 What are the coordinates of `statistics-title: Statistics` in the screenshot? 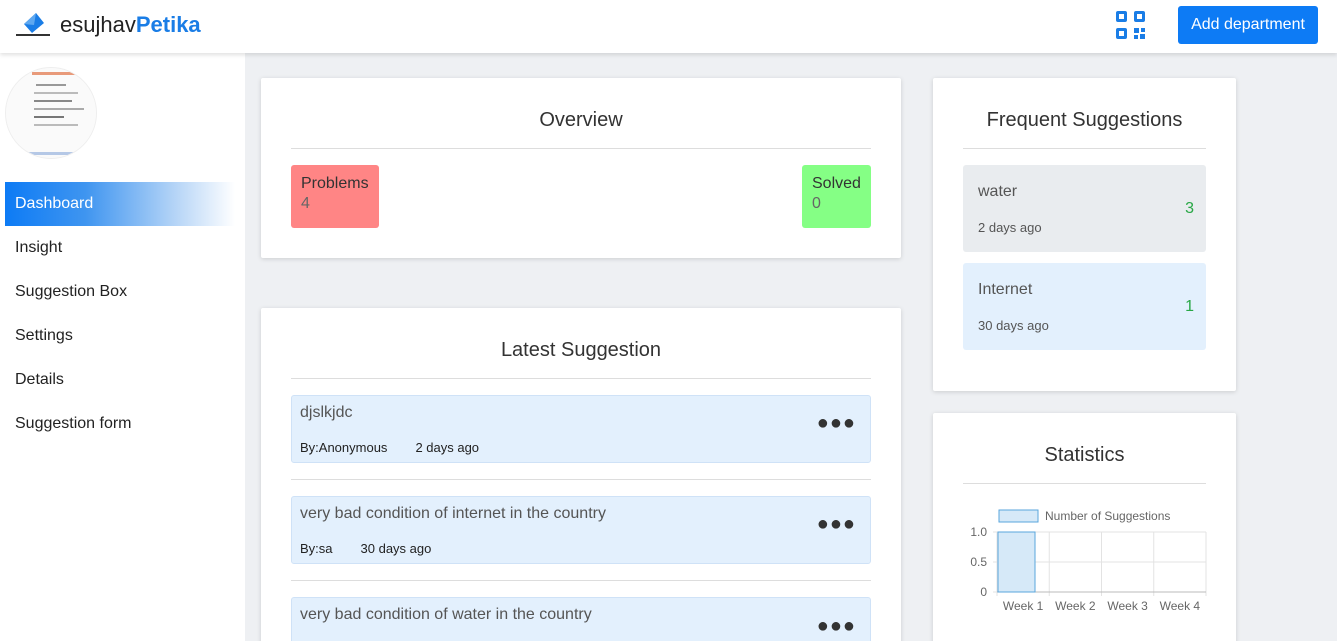 It's located at (1084, 455).